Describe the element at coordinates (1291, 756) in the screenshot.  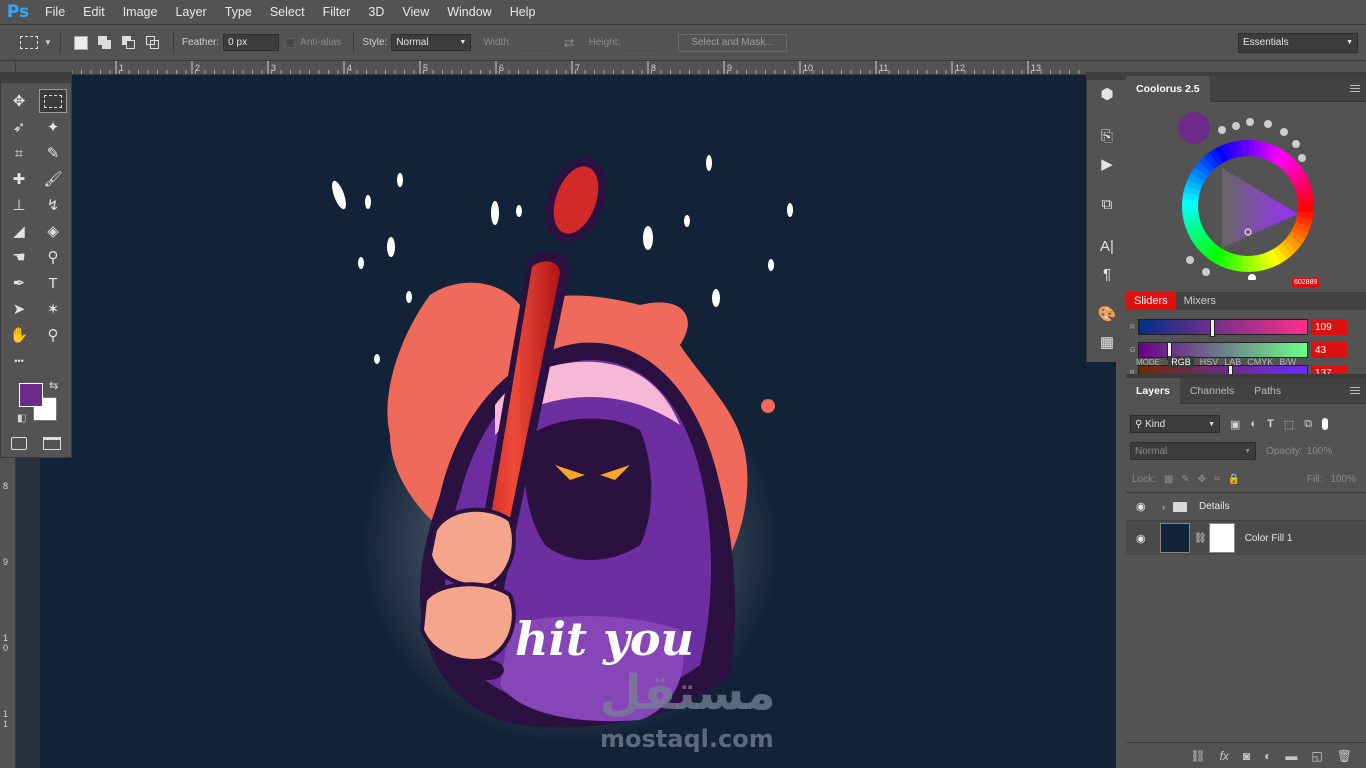
I see `folder-icon: ▬` at that location.